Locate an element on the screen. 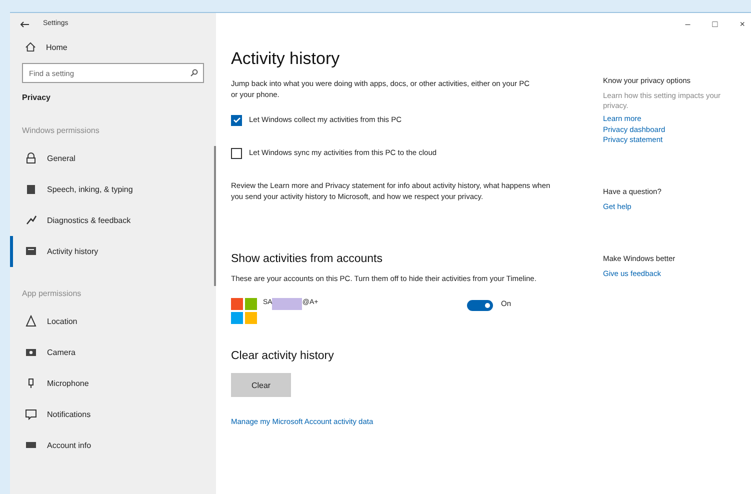 The height and width of the screenshot is (494, 751). close-button: × is located at coordinates (742, 24).